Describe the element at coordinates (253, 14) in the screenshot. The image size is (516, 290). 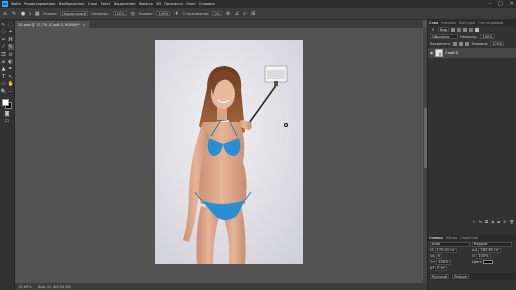
I see `symmetry-icon: ⊞` at that location.